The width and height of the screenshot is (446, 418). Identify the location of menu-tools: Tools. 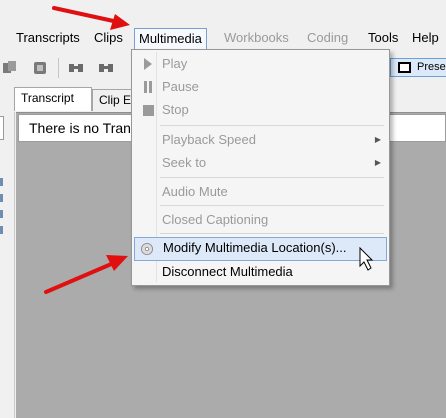
(383, 39).